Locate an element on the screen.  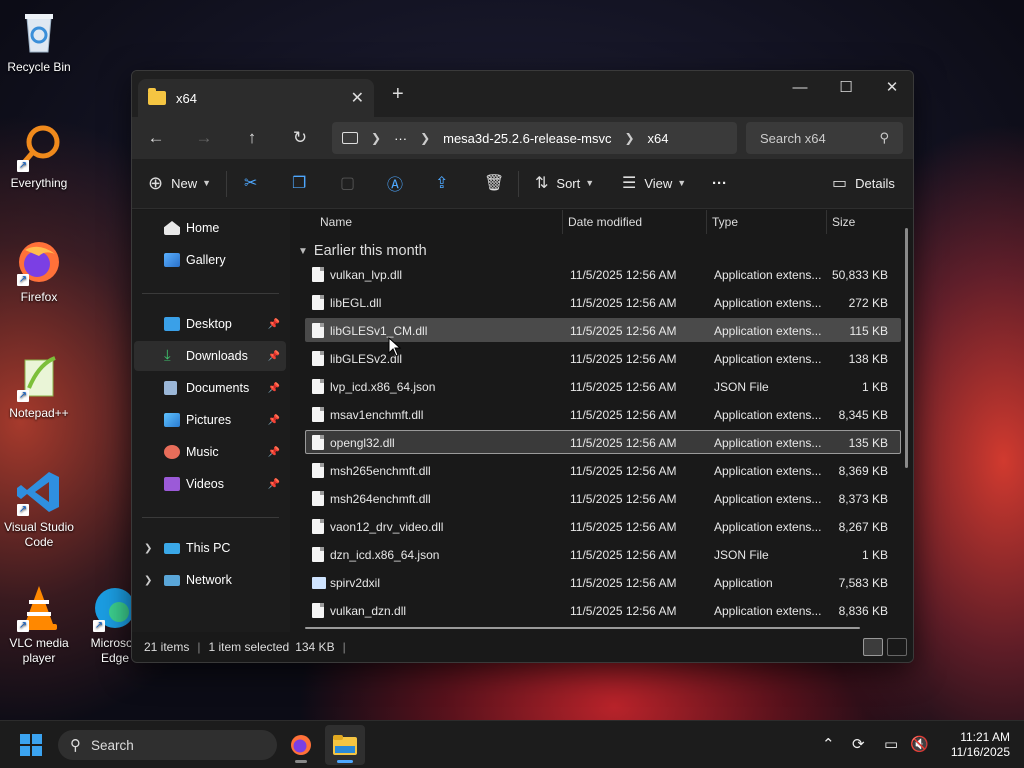
column-header-size: Size is located at coordinates (843, 222).